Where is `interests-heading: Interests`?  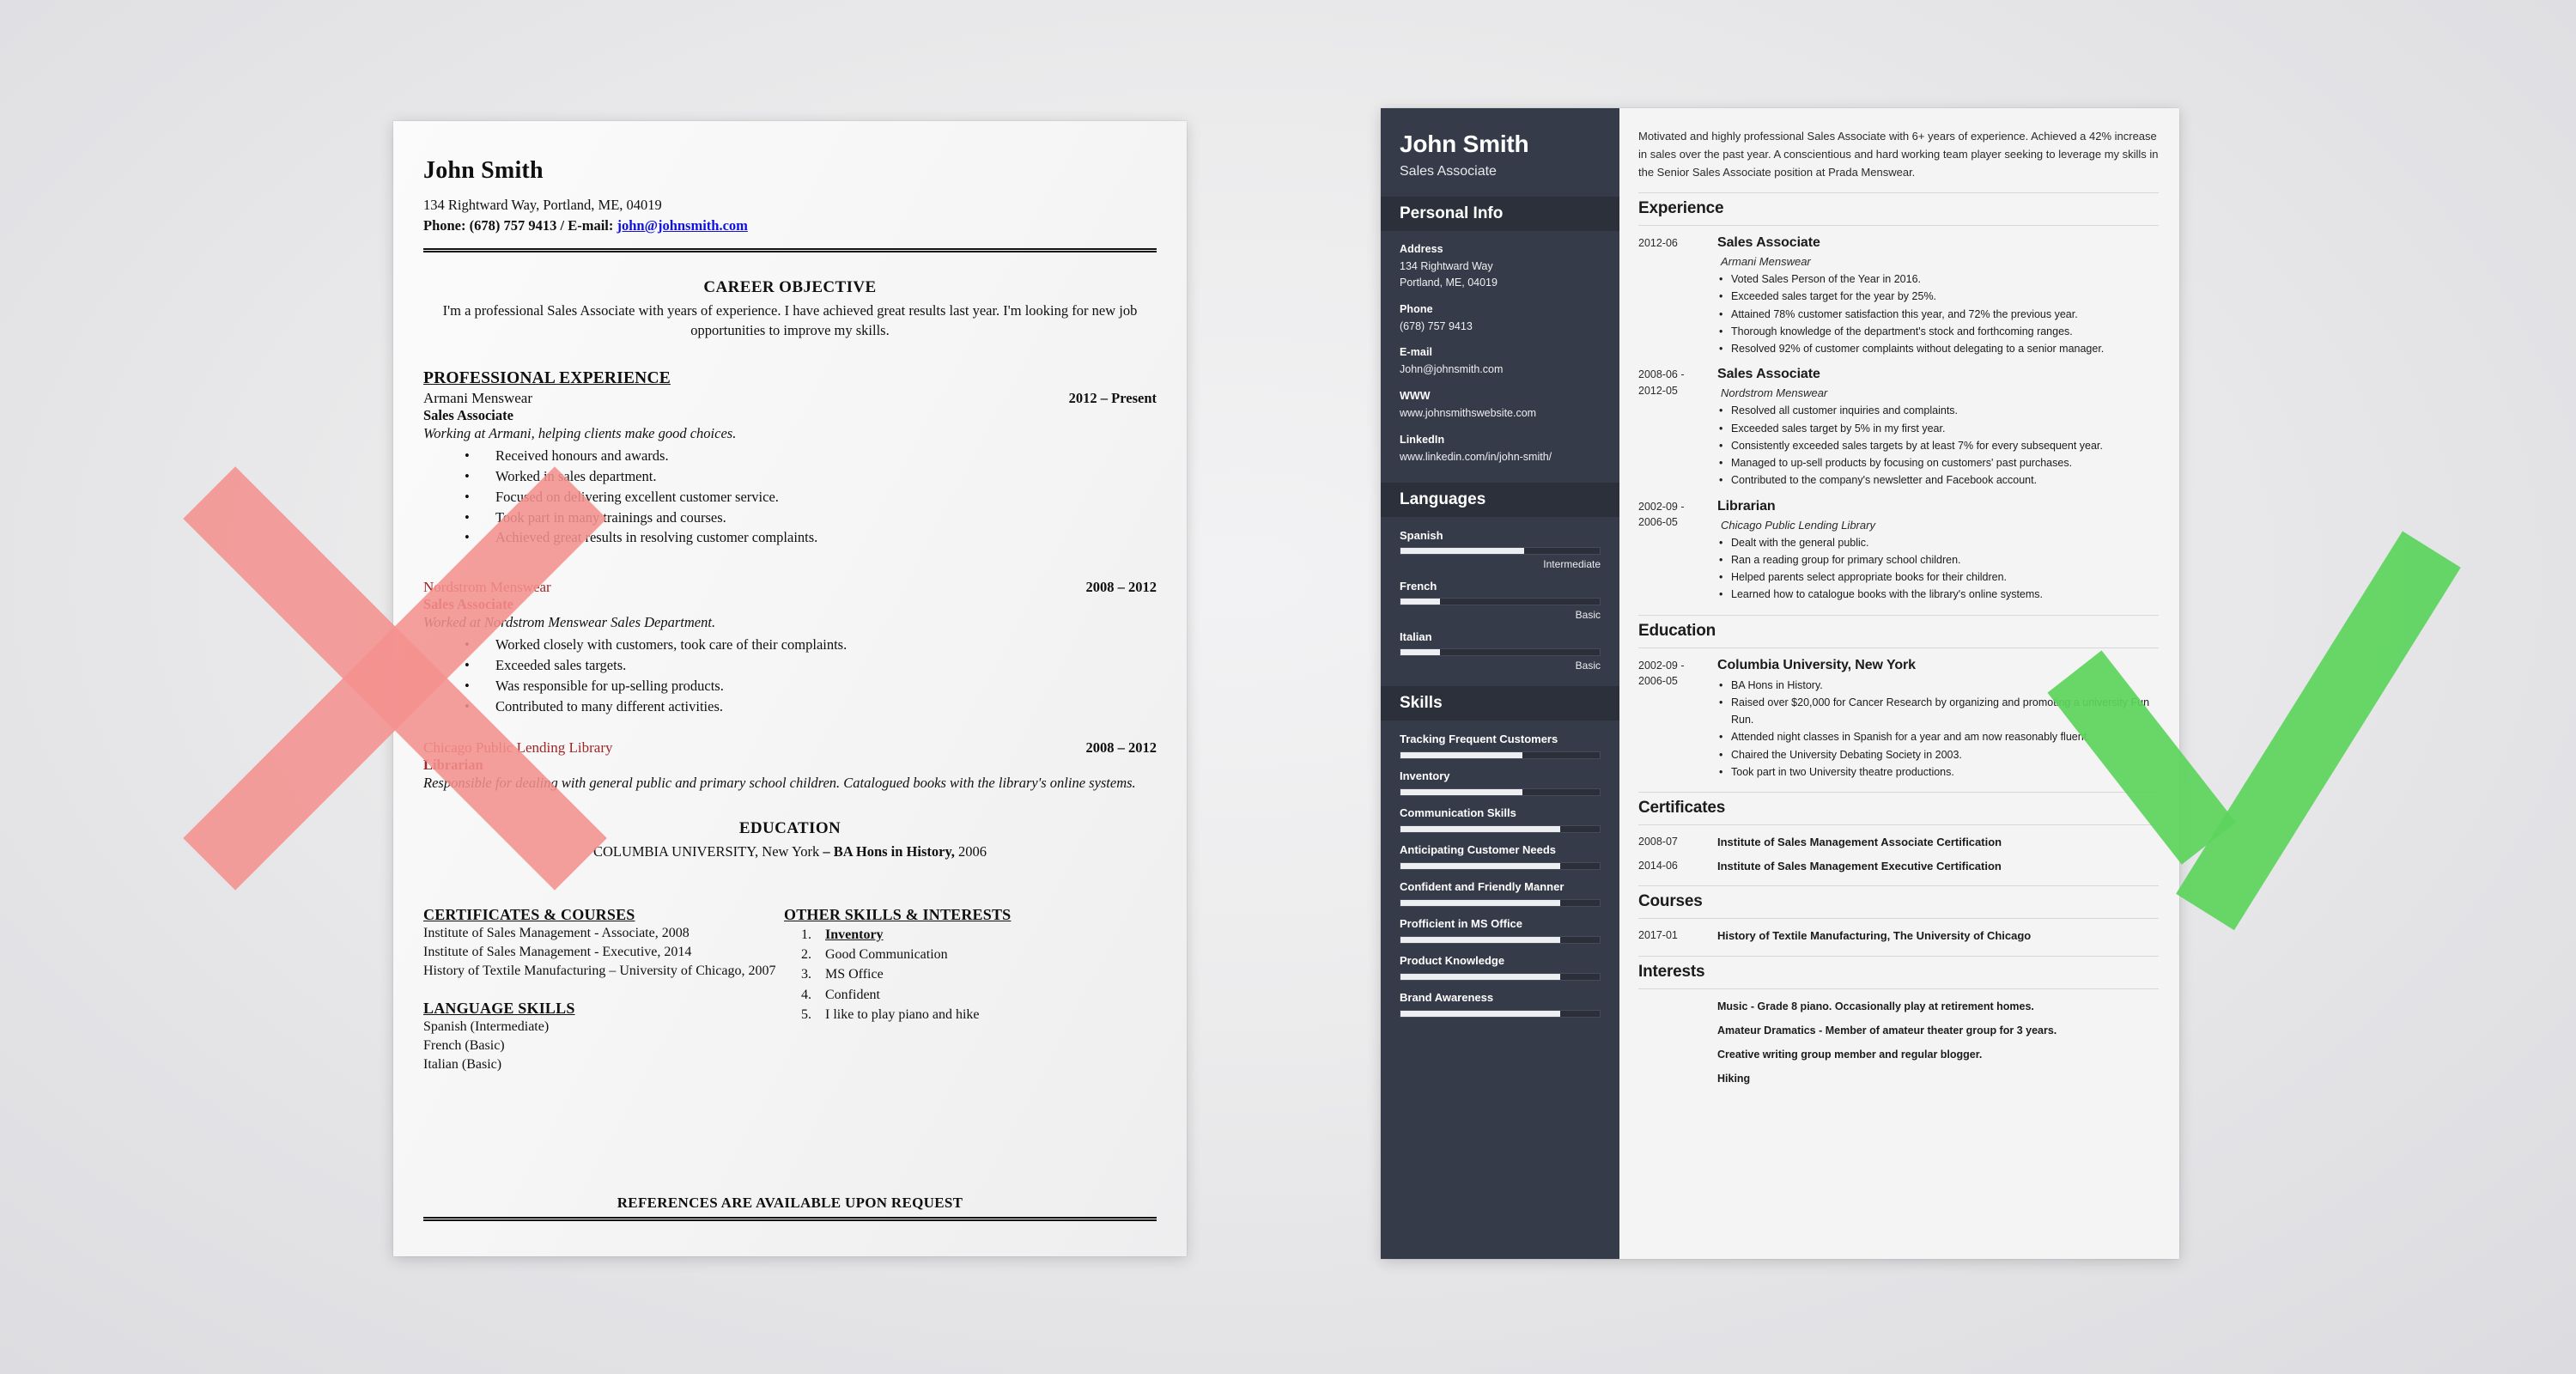 interests-heading: Interests is located at coordinates (1899, 972).